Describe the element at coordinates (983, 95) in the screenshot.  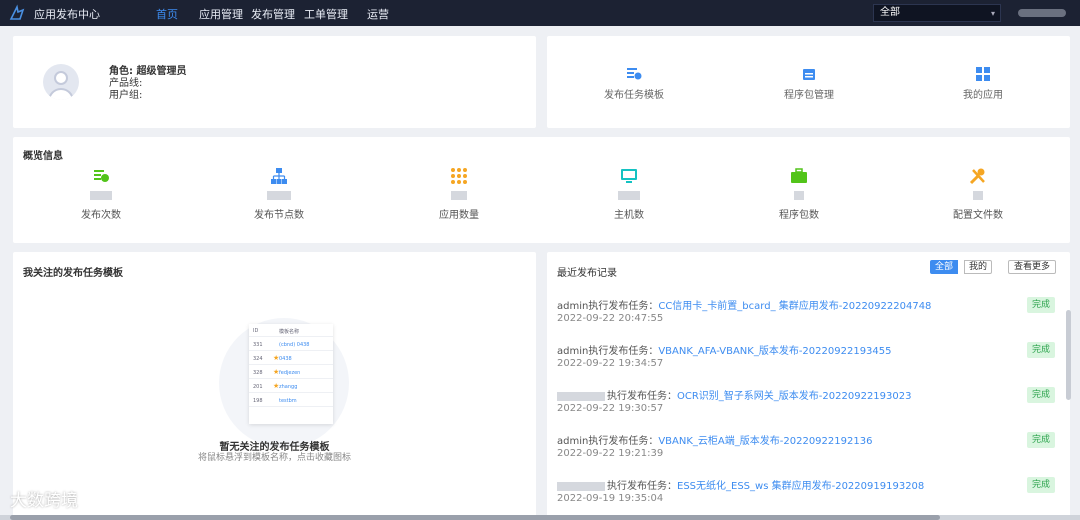
I see `quick-link-label: 我的应用` at that location.